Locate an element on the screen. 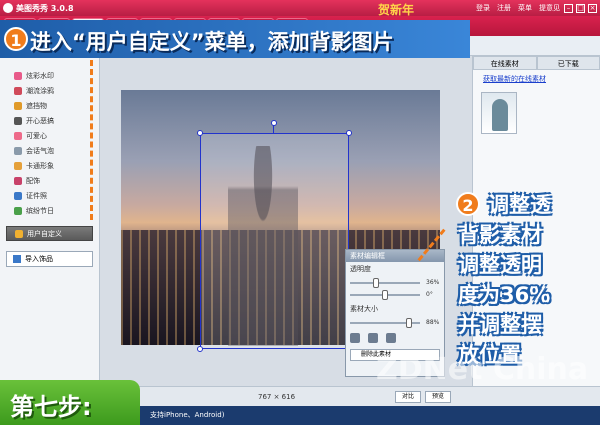 The height and width of the screenshot is (425, 600). feedback-link: 提意见 is located at coordinates (549, 8).